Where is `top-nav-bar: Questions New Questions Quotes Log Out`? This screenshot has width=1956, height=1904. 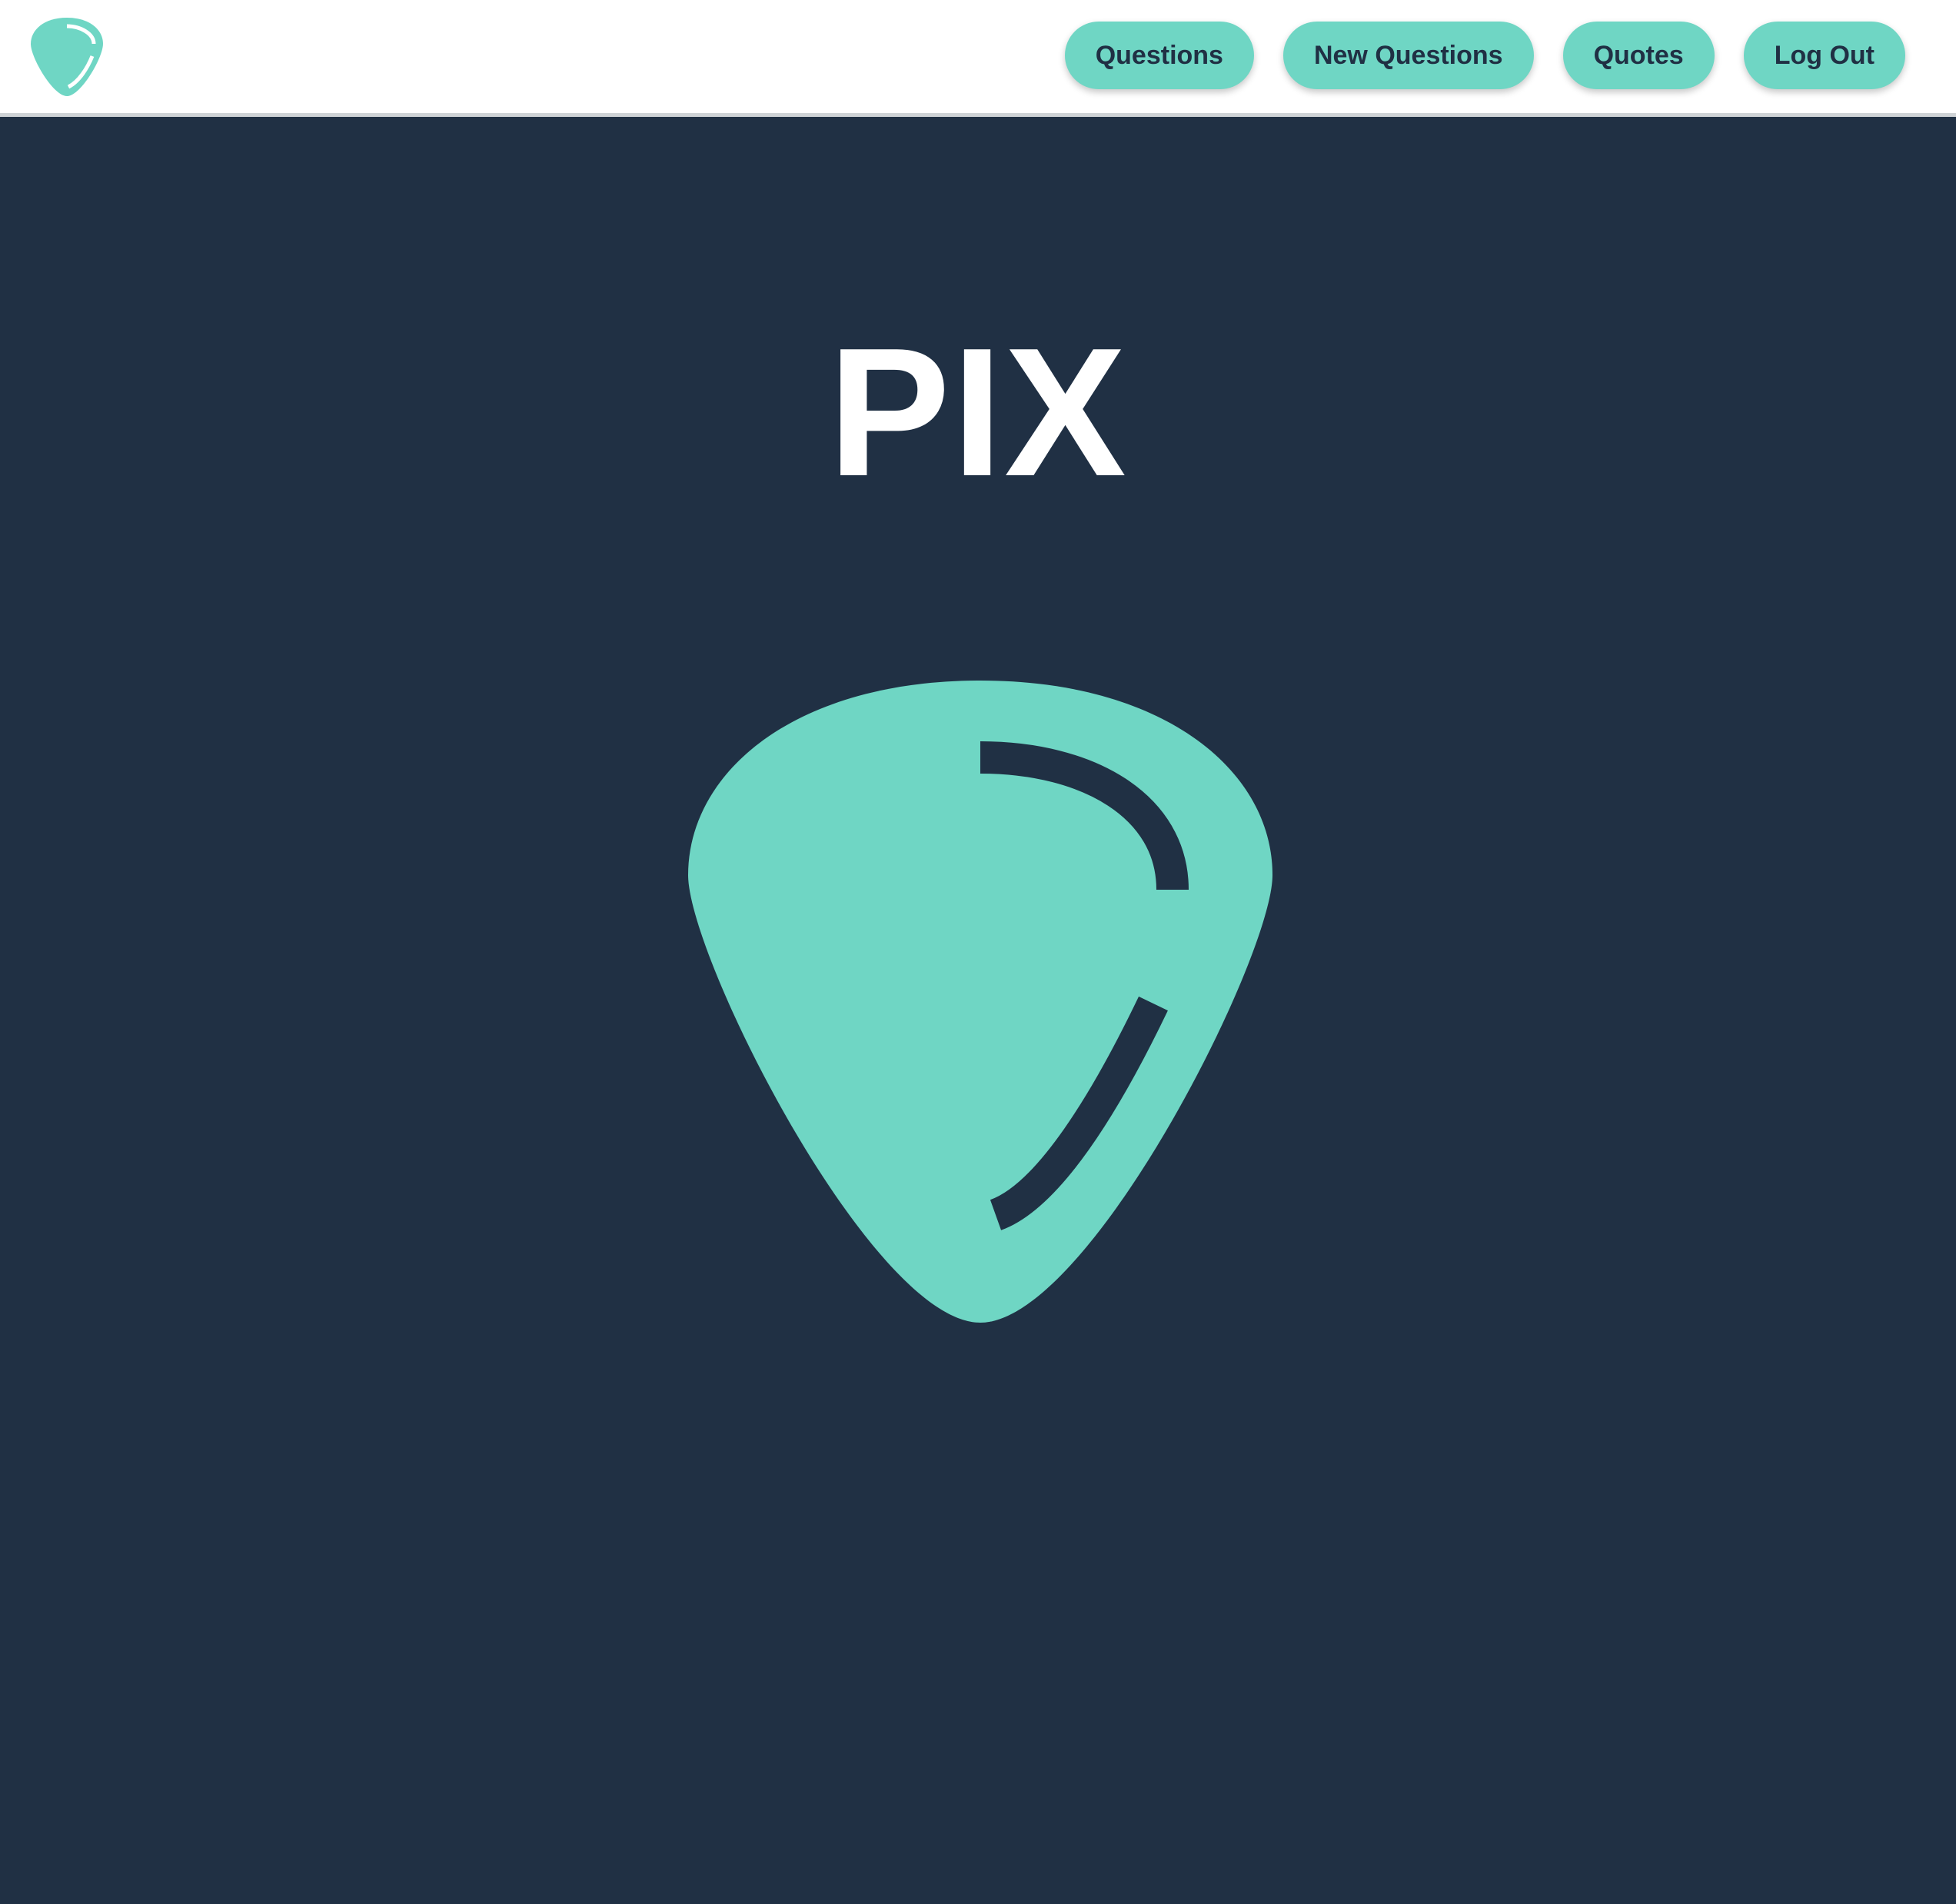 top-nav-bar: Questions New Questions Quotes Log Out is located at coordinates (978, 59).